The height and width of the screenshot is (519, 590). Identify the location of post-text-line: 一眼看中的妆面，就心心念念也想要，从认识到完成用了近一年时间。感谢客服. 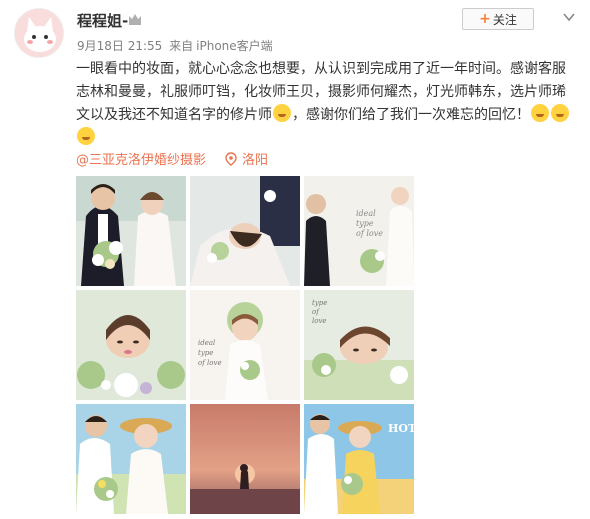
(321, 69).